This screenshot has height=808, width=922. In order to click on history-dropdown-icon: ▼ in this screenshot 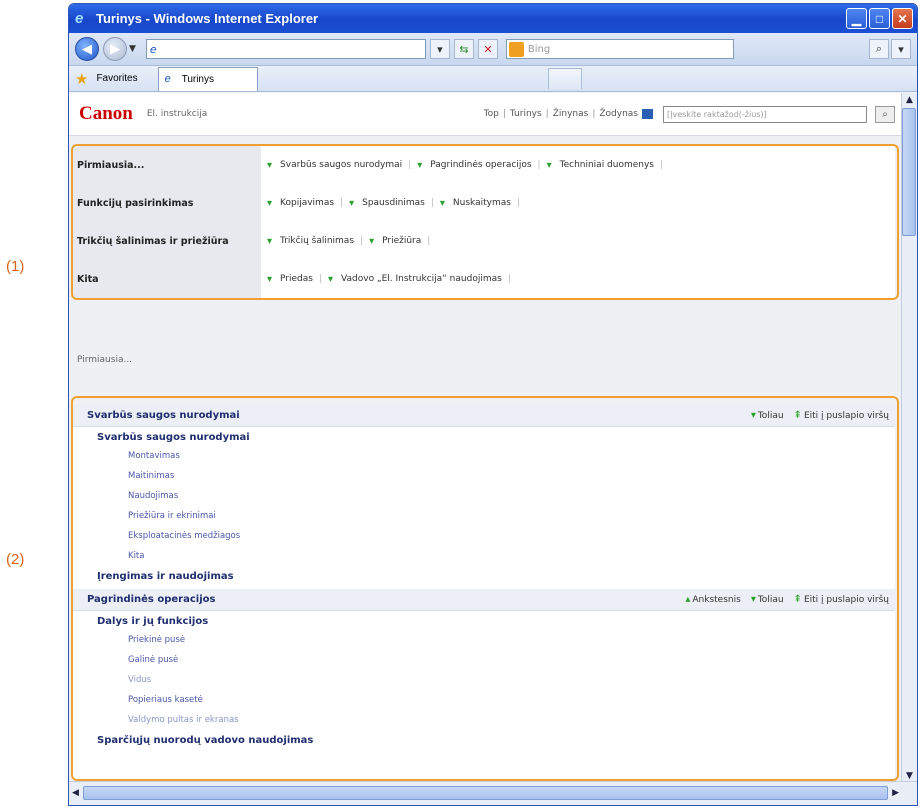, I will do `click(132, 49)`.